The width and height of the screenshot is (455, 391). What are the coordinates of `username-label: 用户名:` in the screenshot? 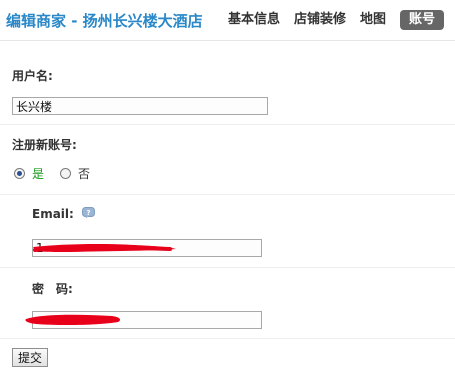 It's located at (32, 76).